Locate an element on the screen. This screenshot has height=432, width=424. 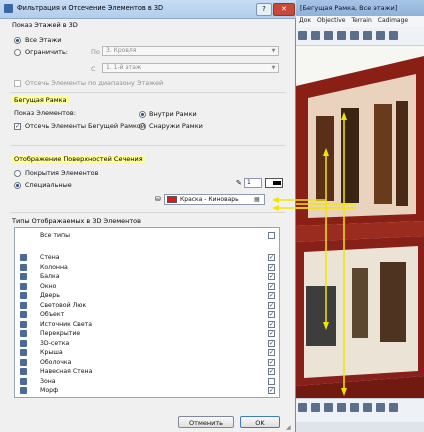
to-storey-select: 3. Кровля ▼ is located at coordinates (190, 51).